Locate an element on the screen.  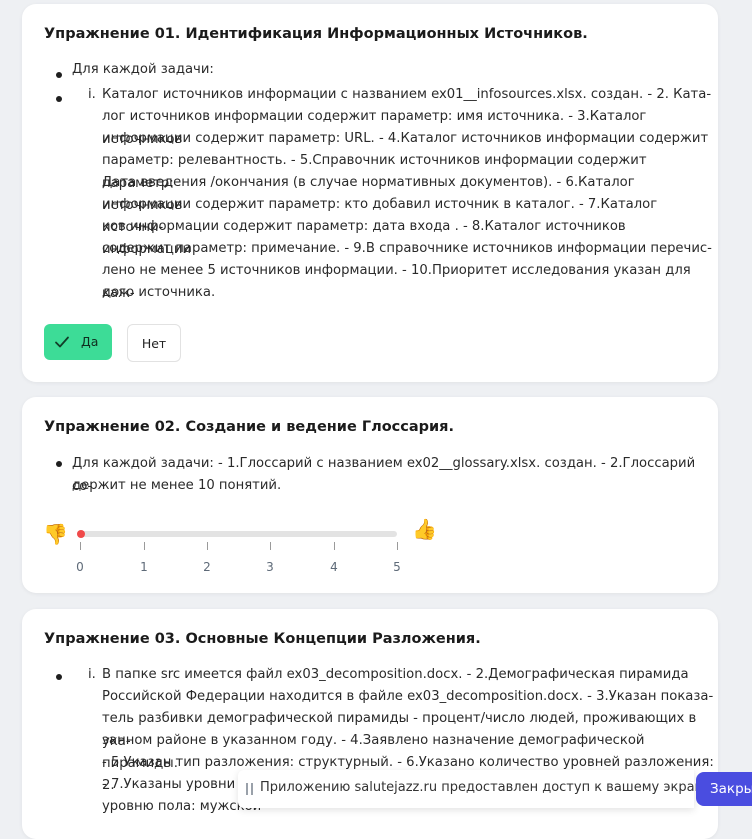
pause-icon is located at coordinates (250, 789).